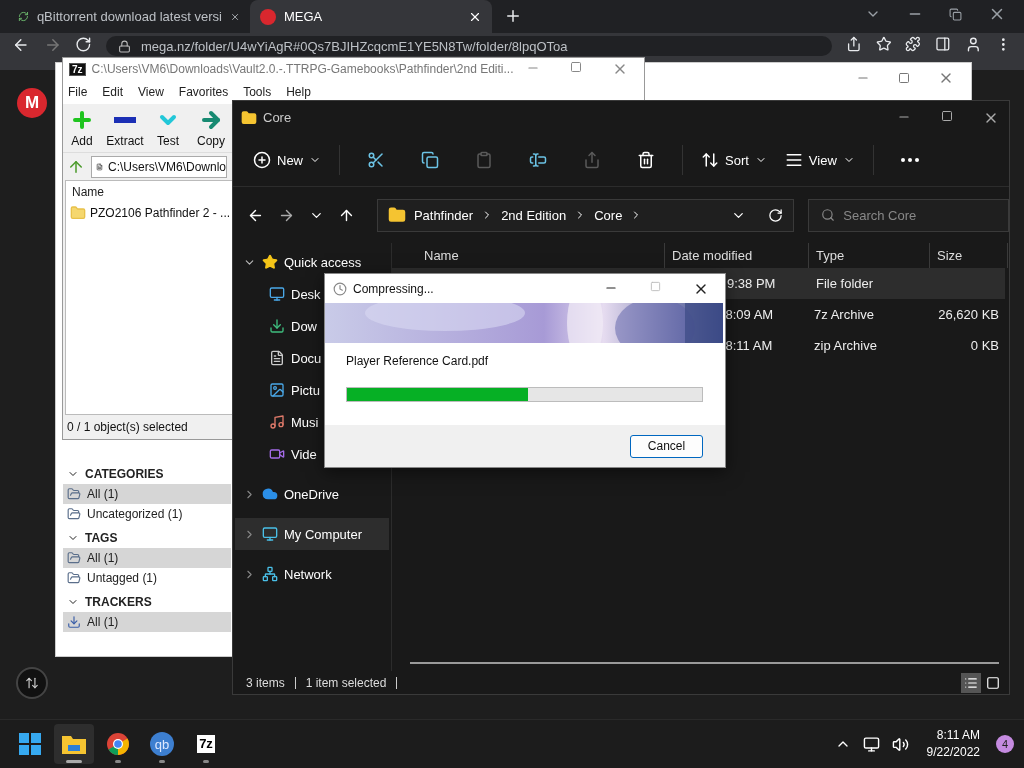 The image size is (1024, 768). What do you see at coordinates (776, 215) in the screenshot?
I see `refresh-icon` at bounding box center [776, 215].